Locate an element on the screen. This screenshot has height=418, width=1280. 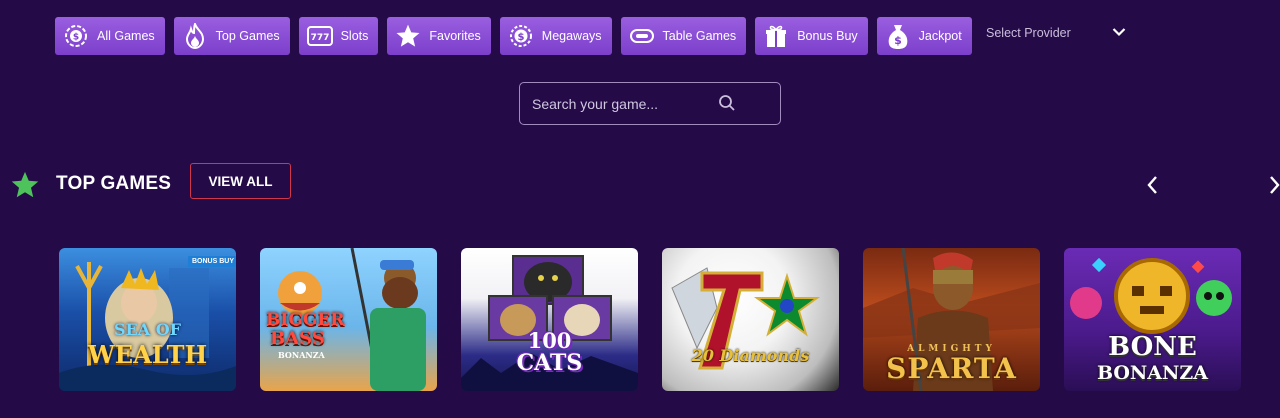
filter-favorites-button: Favorites is located at coordinates (439, 36).